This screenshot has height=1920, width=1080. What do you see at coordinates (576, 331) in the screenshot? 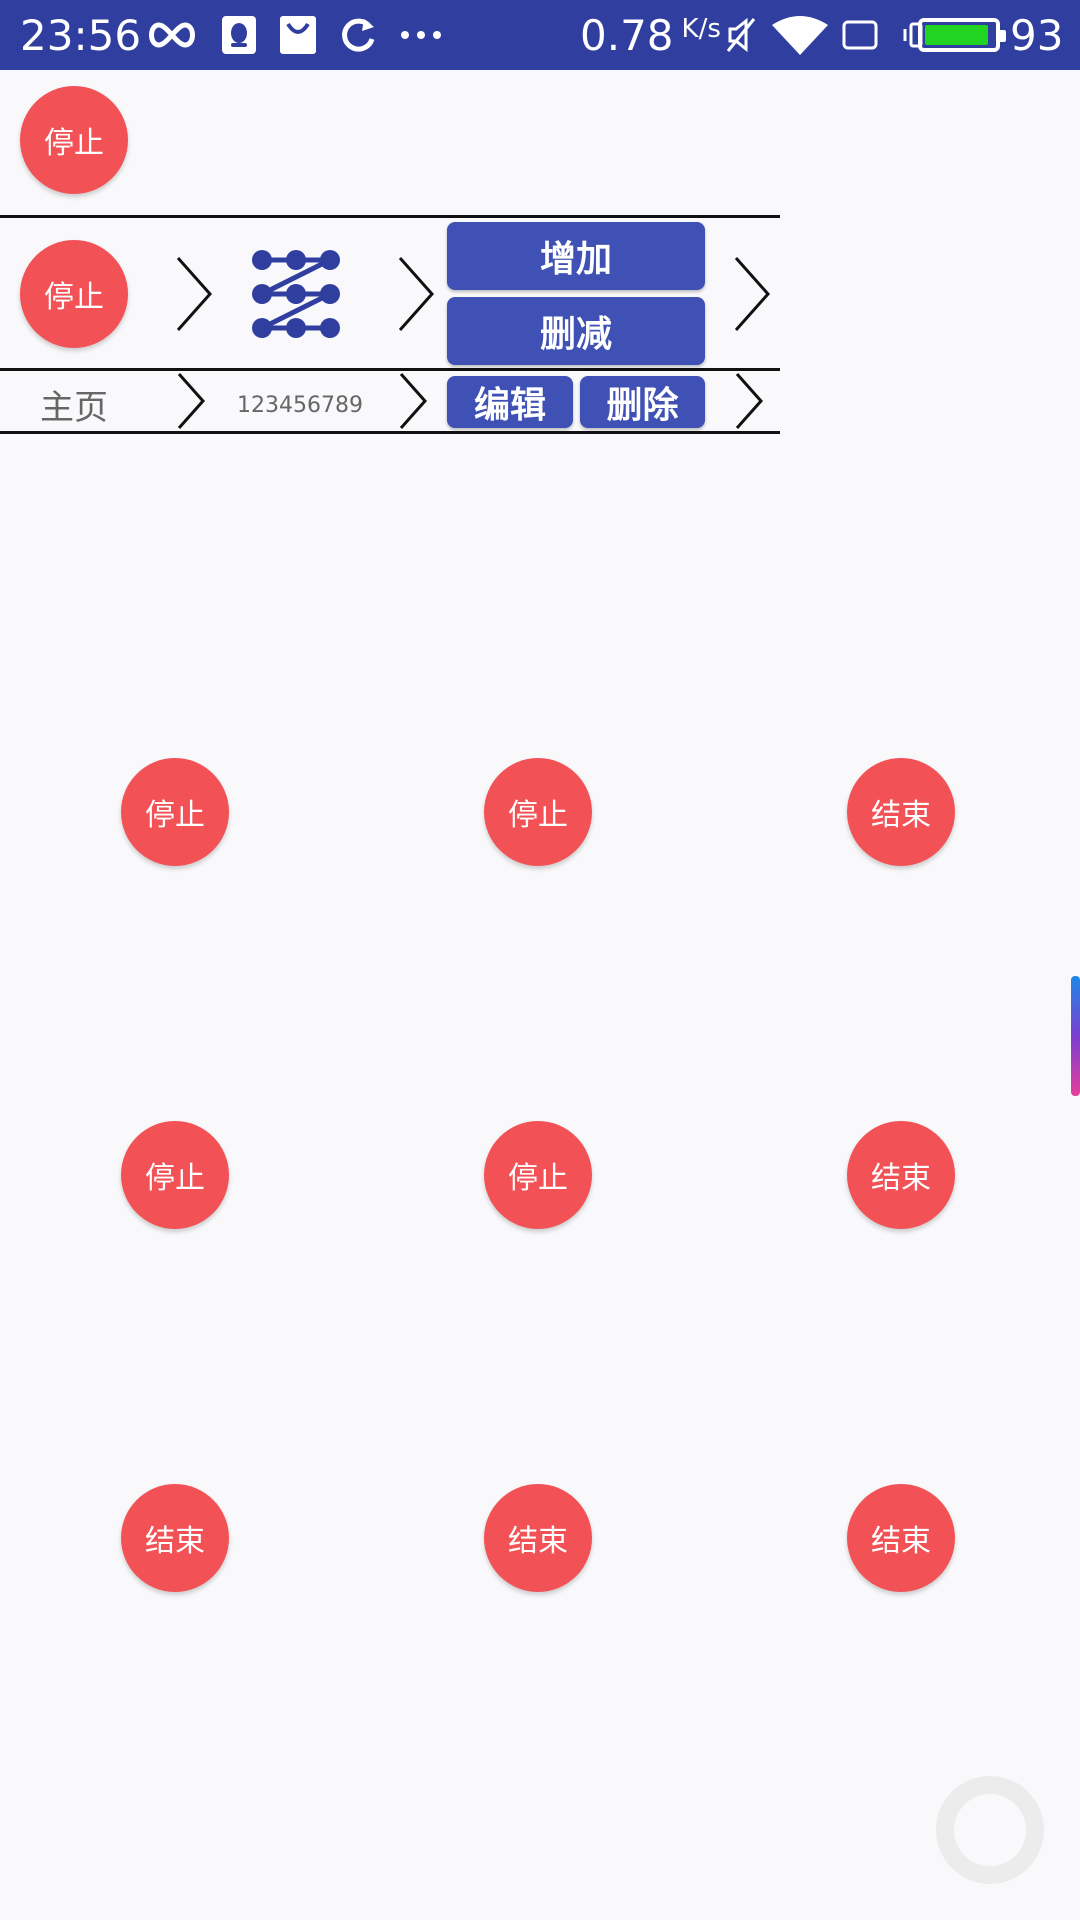
I see `reduce-button: 删减` at bounding box center [576, 331].